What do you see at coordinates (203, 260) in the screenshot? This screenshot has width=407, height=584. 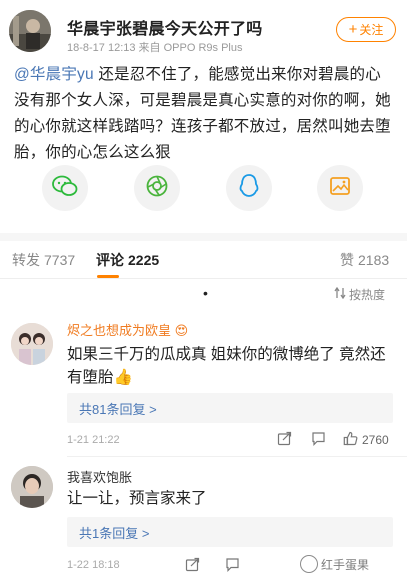 I see `stats-tabs: 转发 7737 评论 2225 赞 2183` at bounding box center [203, 260].